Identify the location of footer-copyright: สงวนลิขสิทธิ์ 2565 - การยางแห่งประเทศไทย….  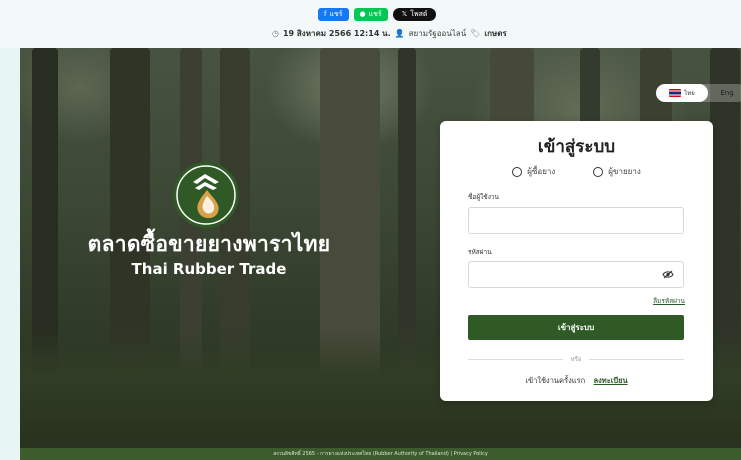
(361, 454).